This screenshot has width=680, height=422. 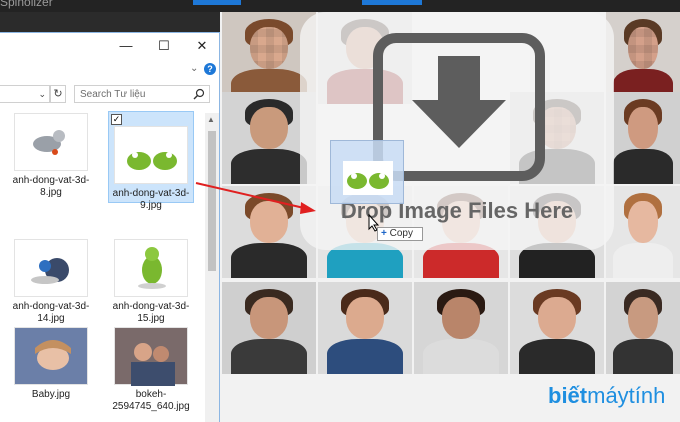 I want to click on file-name: bokeh-2594745_640.jpg, so click(x=151, y=400).